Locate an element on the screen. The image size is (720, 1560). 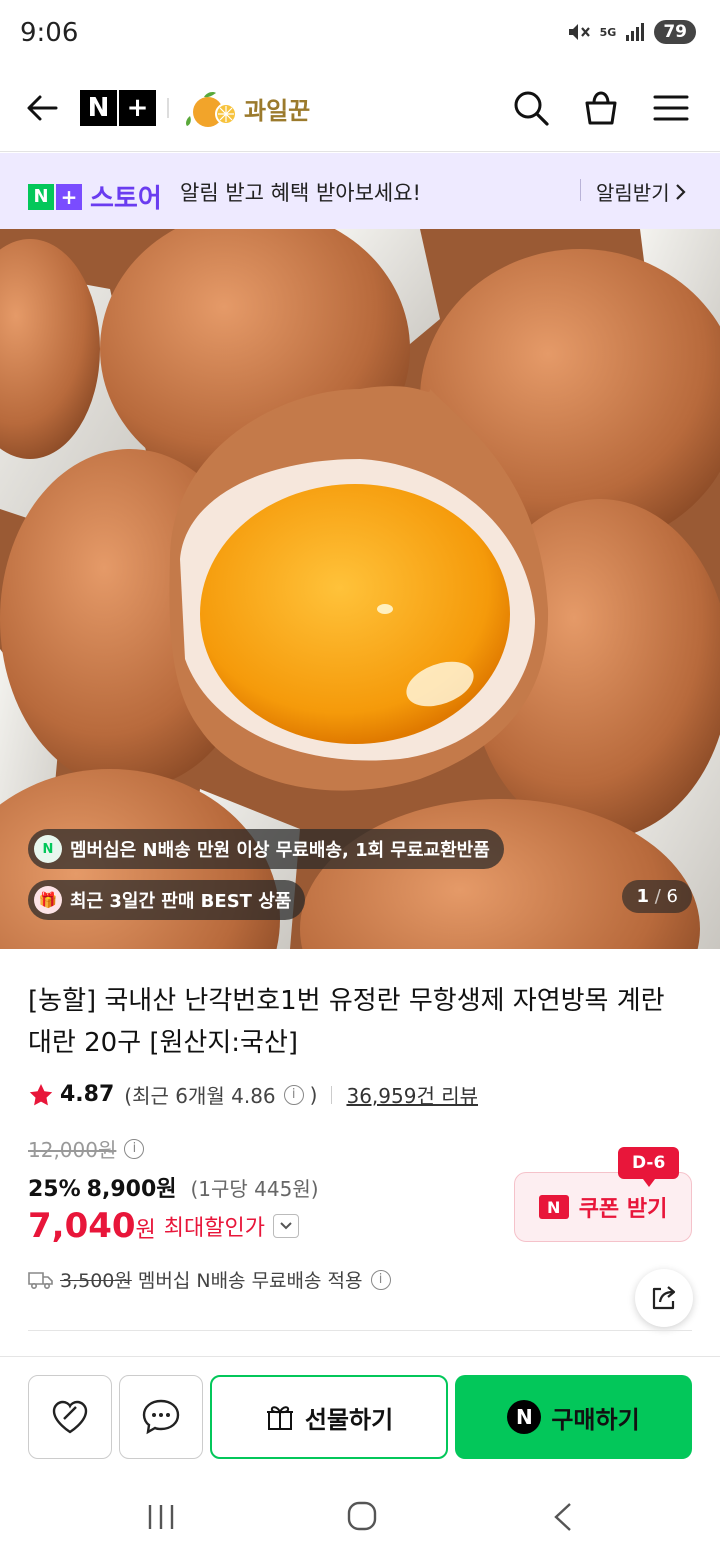
notification-banner: N + 스토어 알림 받고 혜택 받아보세요! 알림받기 is located at coordinates (360, 191).